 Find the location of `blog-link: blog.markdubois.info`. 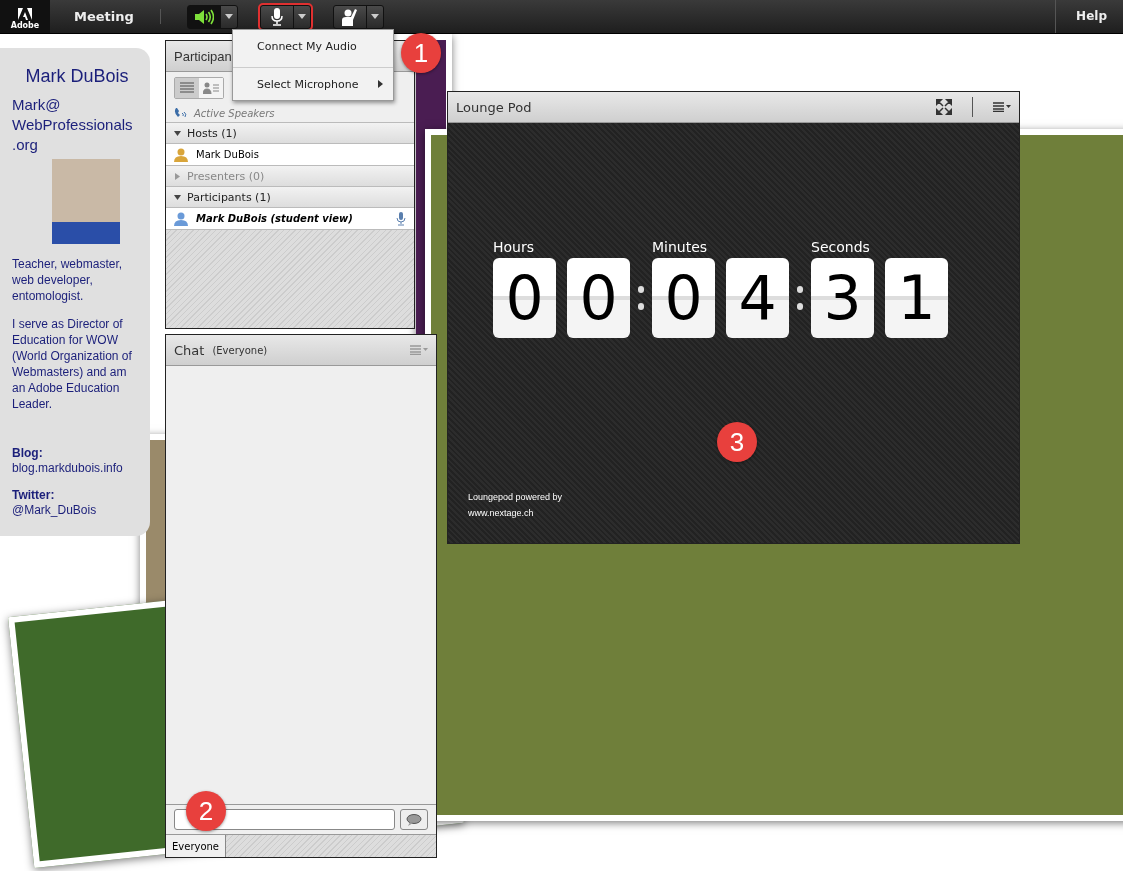

blog-link: blog.markdubois.info is located at coordinates (77, 468).